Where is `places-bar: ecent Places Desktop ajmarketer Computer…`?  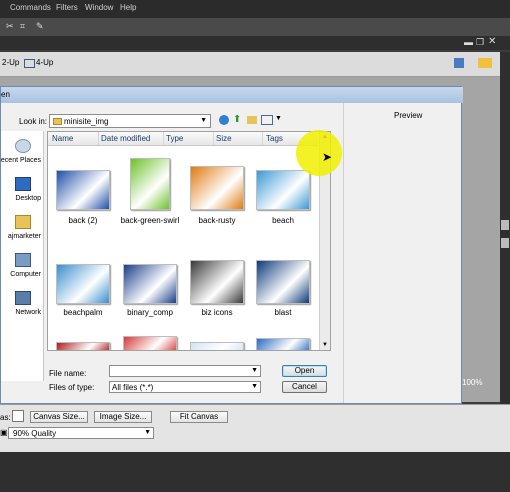 places-bar: ecent Places Desktop ajmarketer Computer… is located at coordinates (22, 256).